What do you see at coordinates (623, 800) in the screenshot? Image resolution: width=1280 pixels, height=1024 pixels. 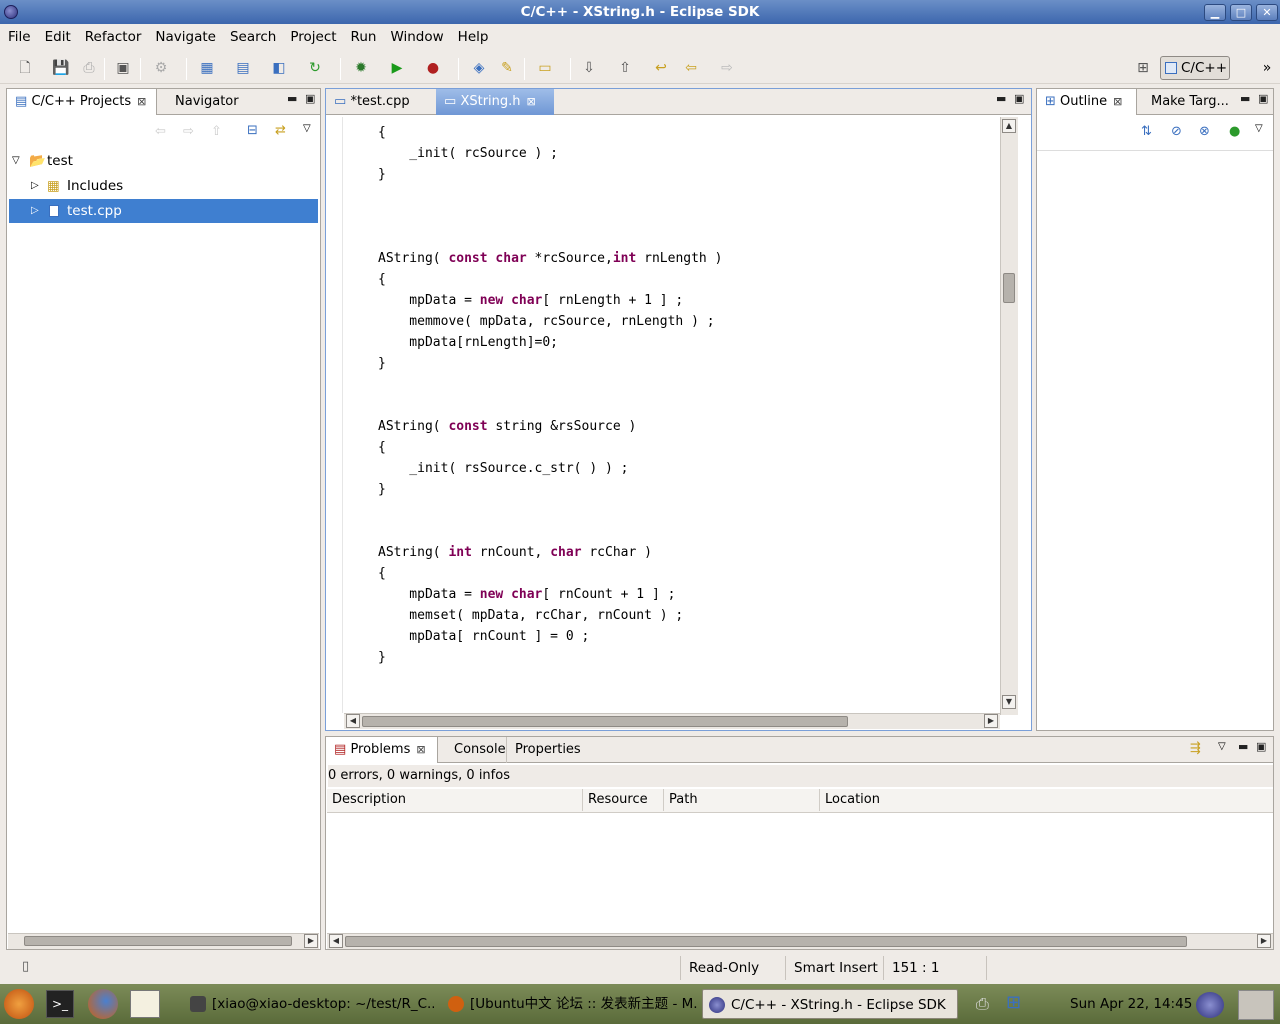 I see `column-resource: Resource` at bounding box center [623, 800].